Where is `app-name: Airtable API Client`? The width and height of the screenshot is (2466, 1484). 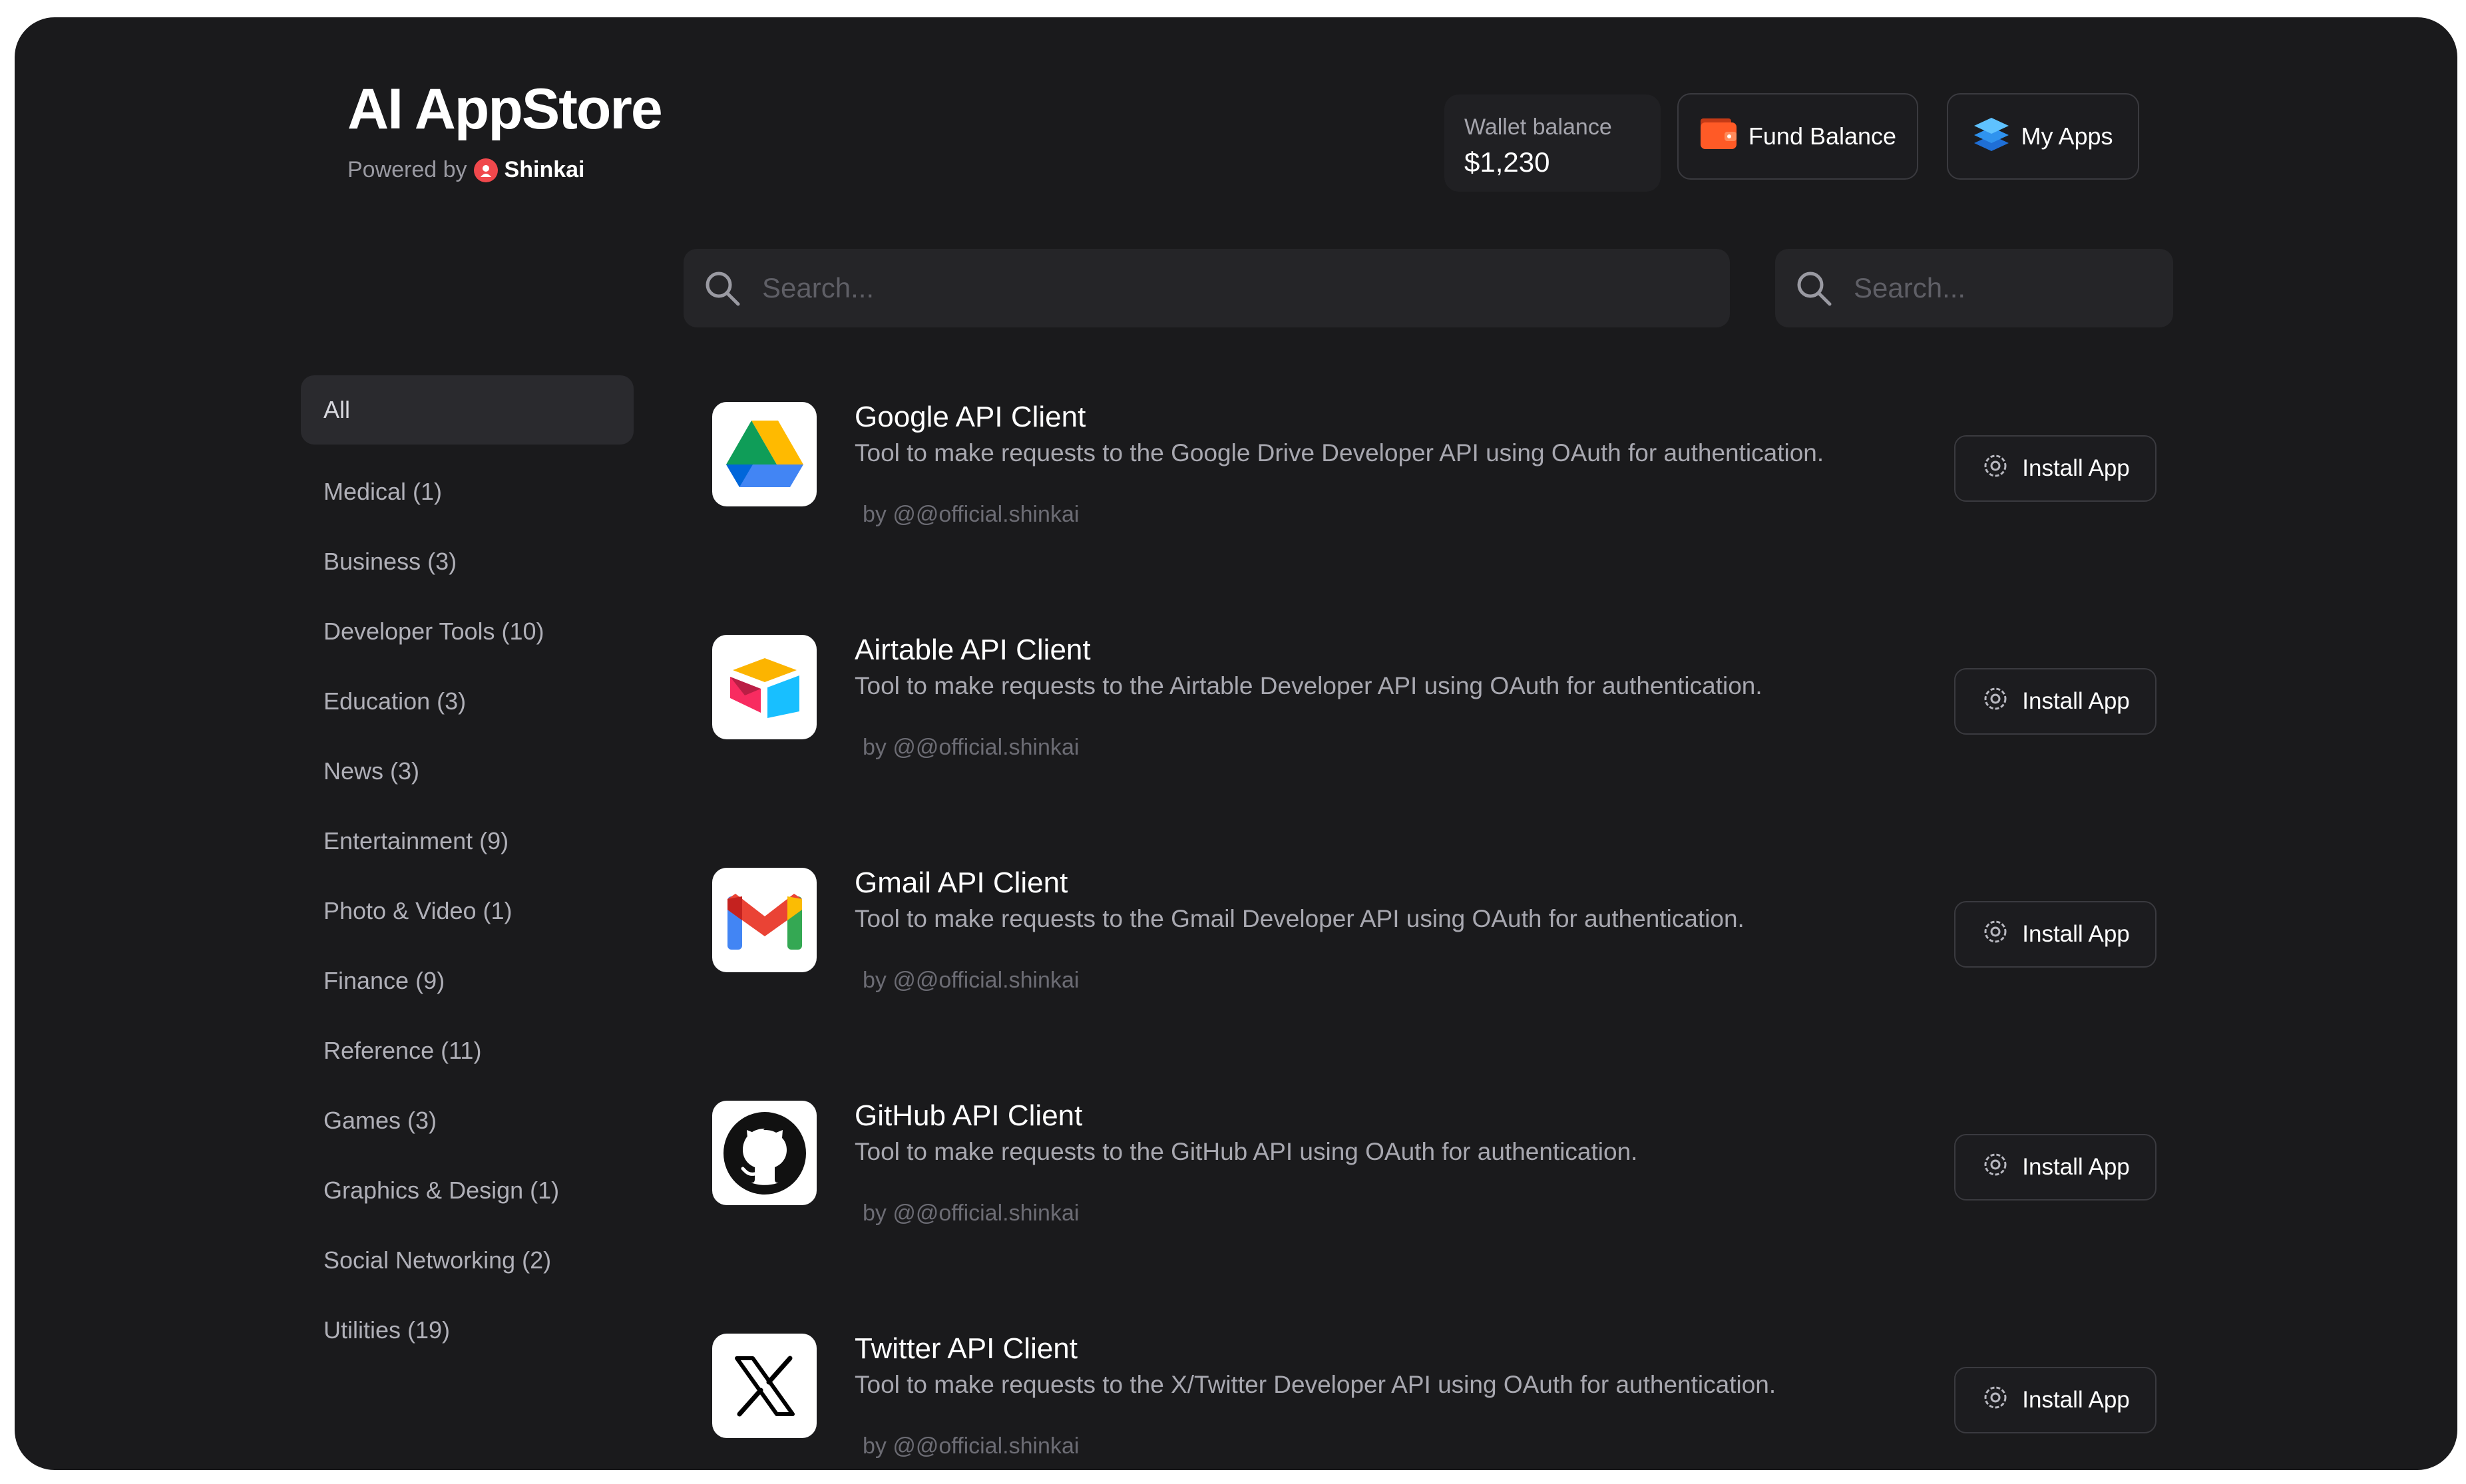 app-name: Airtable API Client is located at coordinates (973, 650).